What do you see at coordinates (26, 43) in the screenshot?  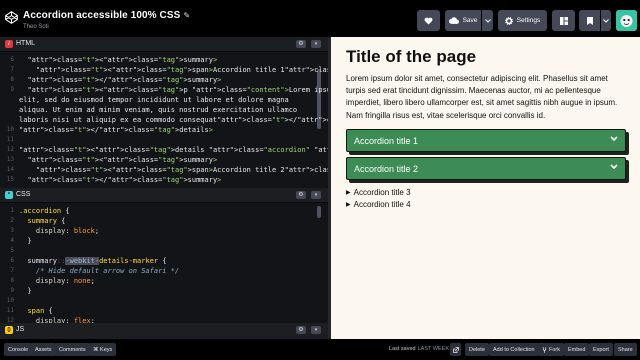 I see `html-editor-title: HTML` at bounding box center [26, 43].